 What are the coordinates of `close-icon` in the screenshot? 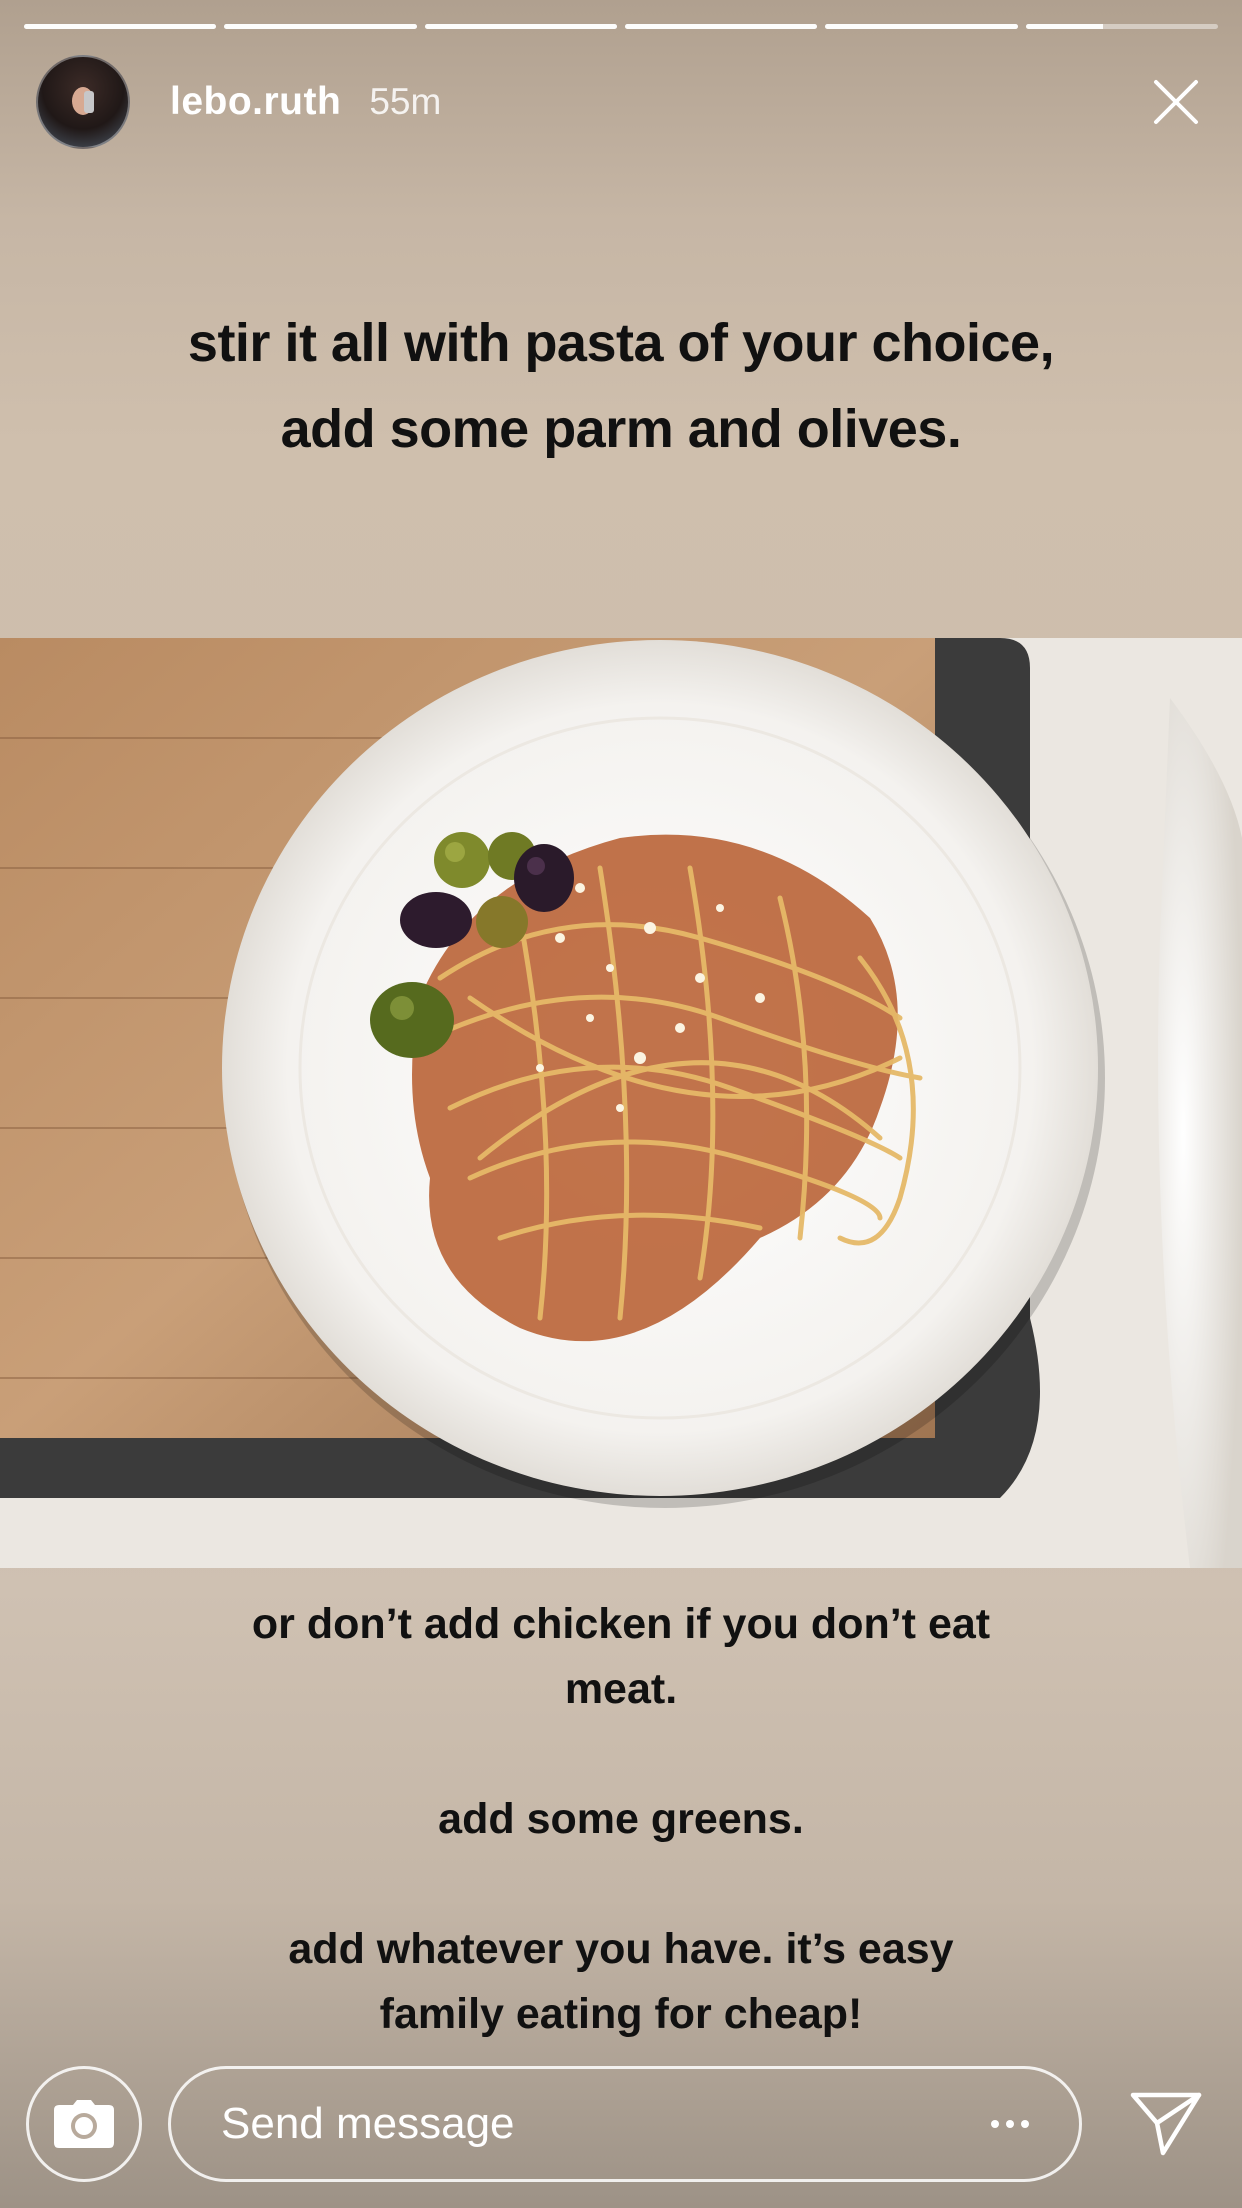 It's located at (1176, 102).